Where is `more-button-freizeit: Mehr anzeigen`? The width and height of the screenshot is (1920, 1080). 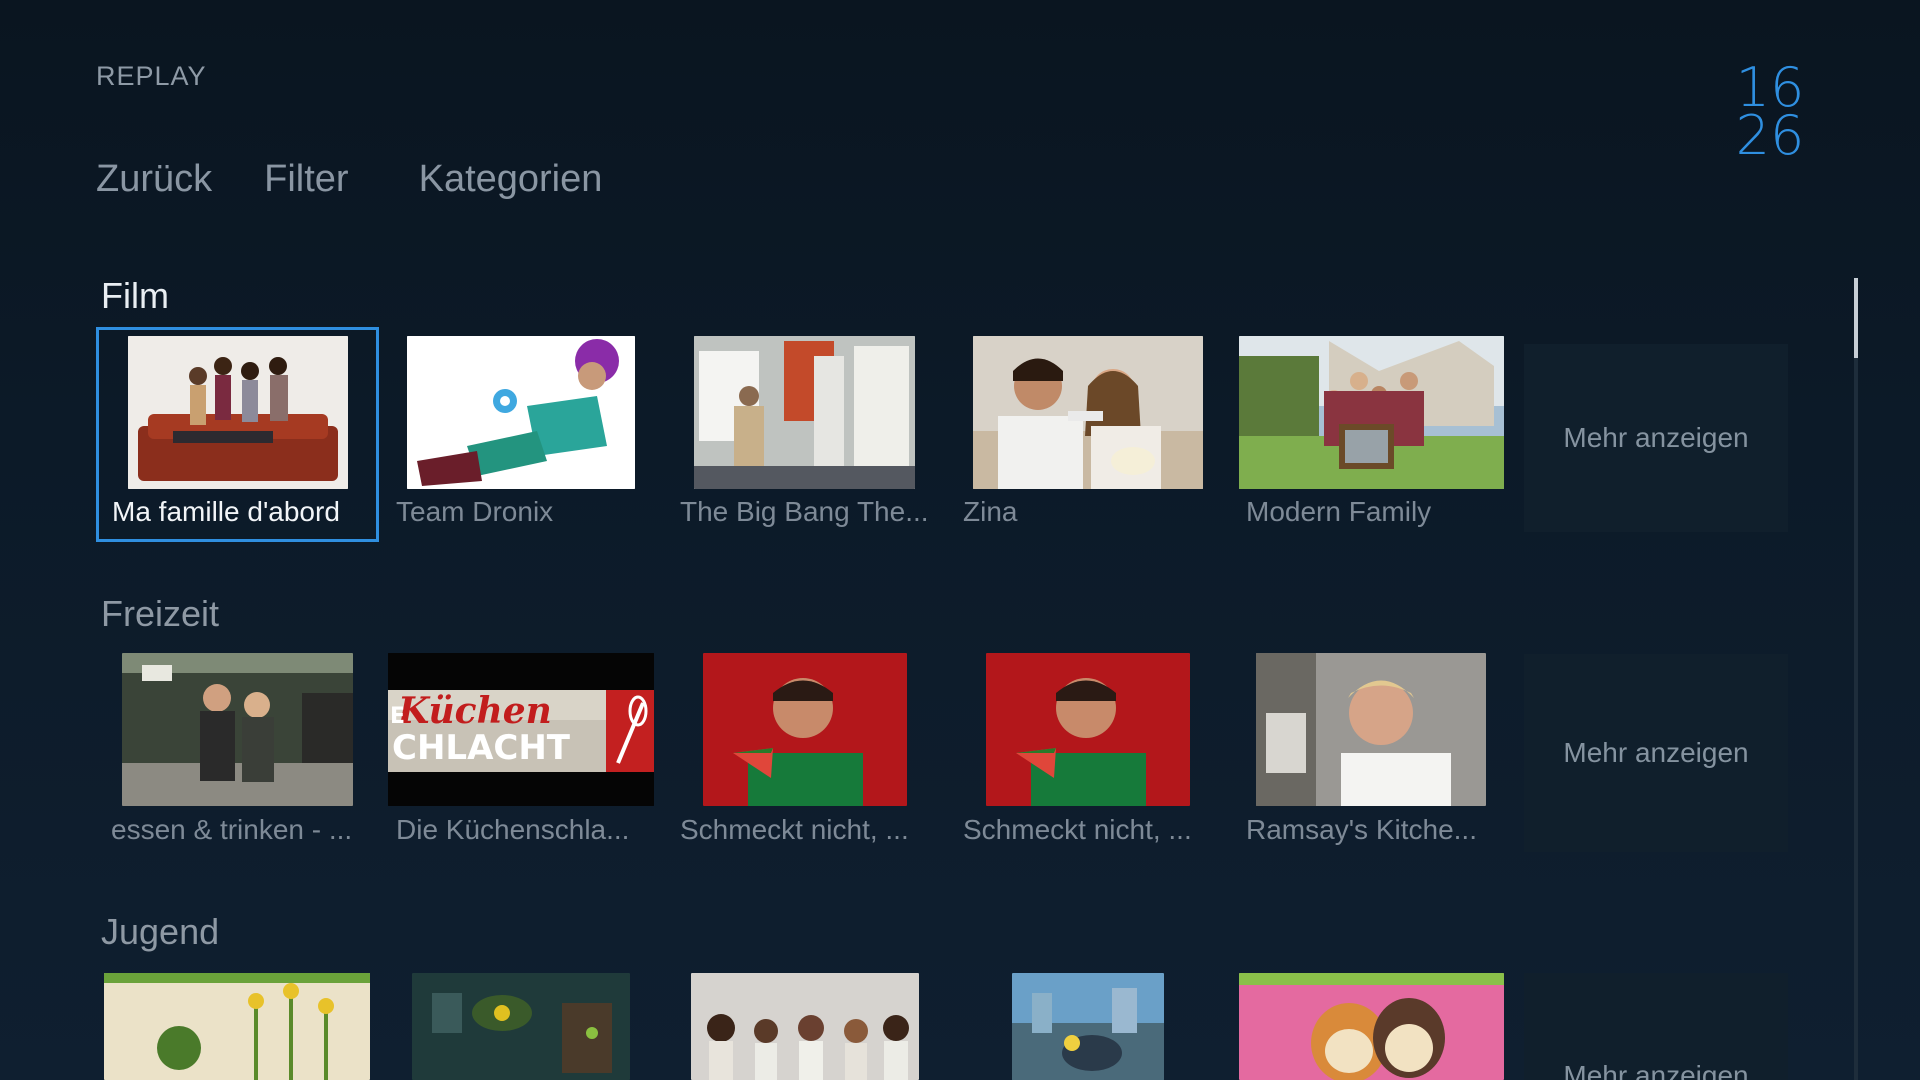 more-button-freizeit: Mehr anzeigen is located at coordinates (1656, 753).